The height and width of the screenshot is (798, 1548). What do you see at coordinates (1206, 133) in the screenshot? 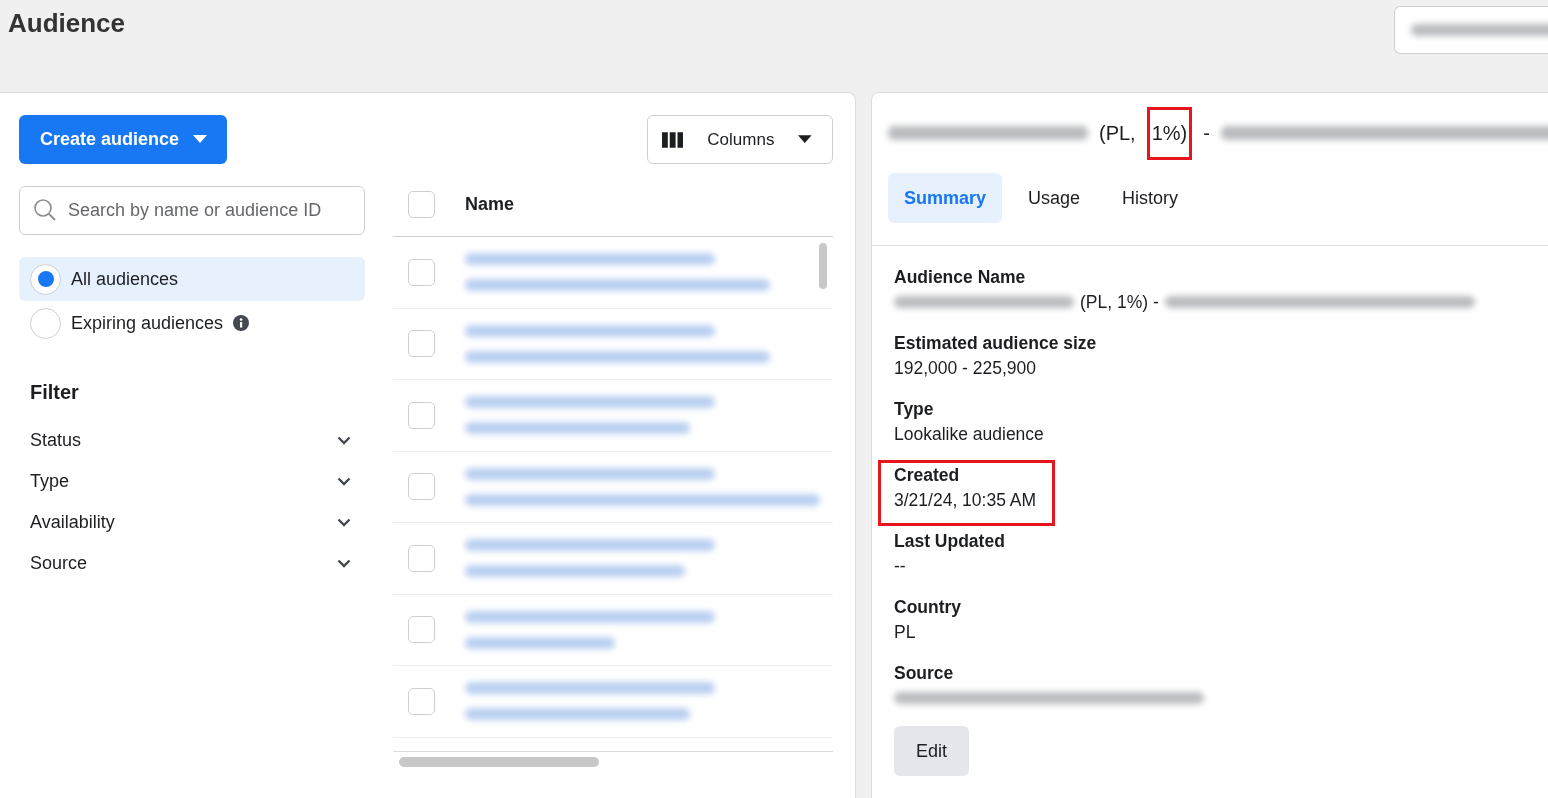
I see `title-text: -` at bounding box center [1206, 133].